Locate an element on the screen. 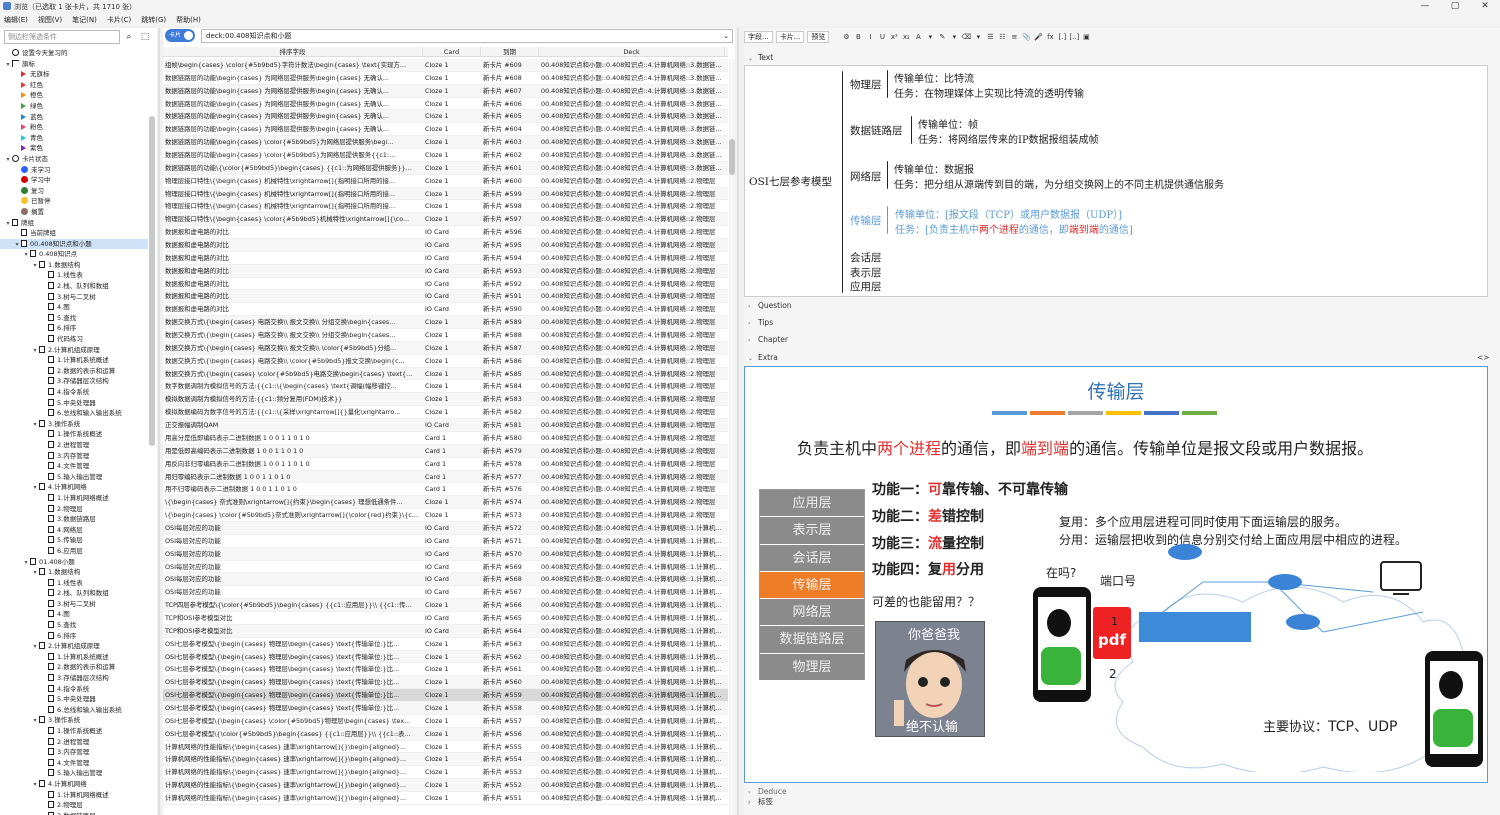 This screenshot has height=815, width=1500. field-label-tips: › Tips is located at coordinates (760, 322).